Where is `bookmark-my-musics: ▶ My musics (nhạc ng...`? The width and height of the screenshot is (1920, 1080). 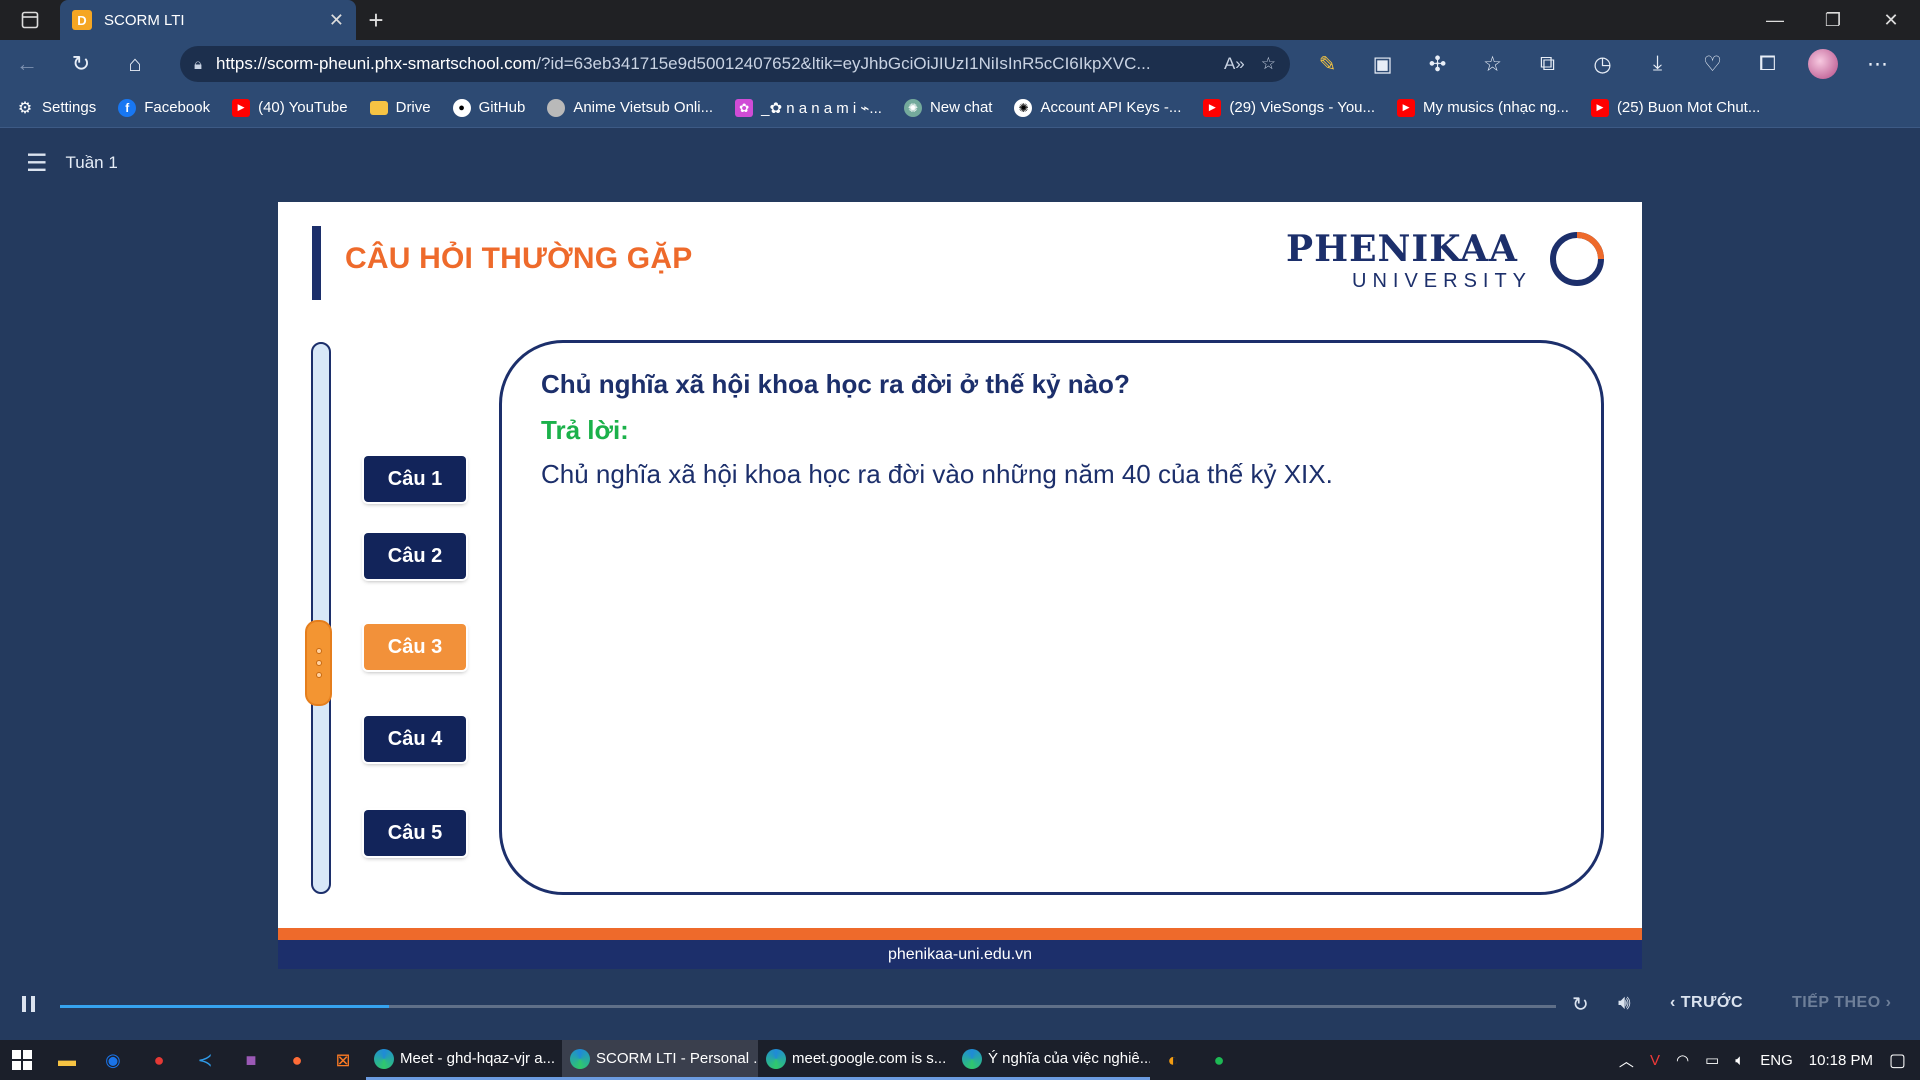 bookmark-my-musics: ▶ My musics (nhạc ng... is located at coordinates (1483, 107).